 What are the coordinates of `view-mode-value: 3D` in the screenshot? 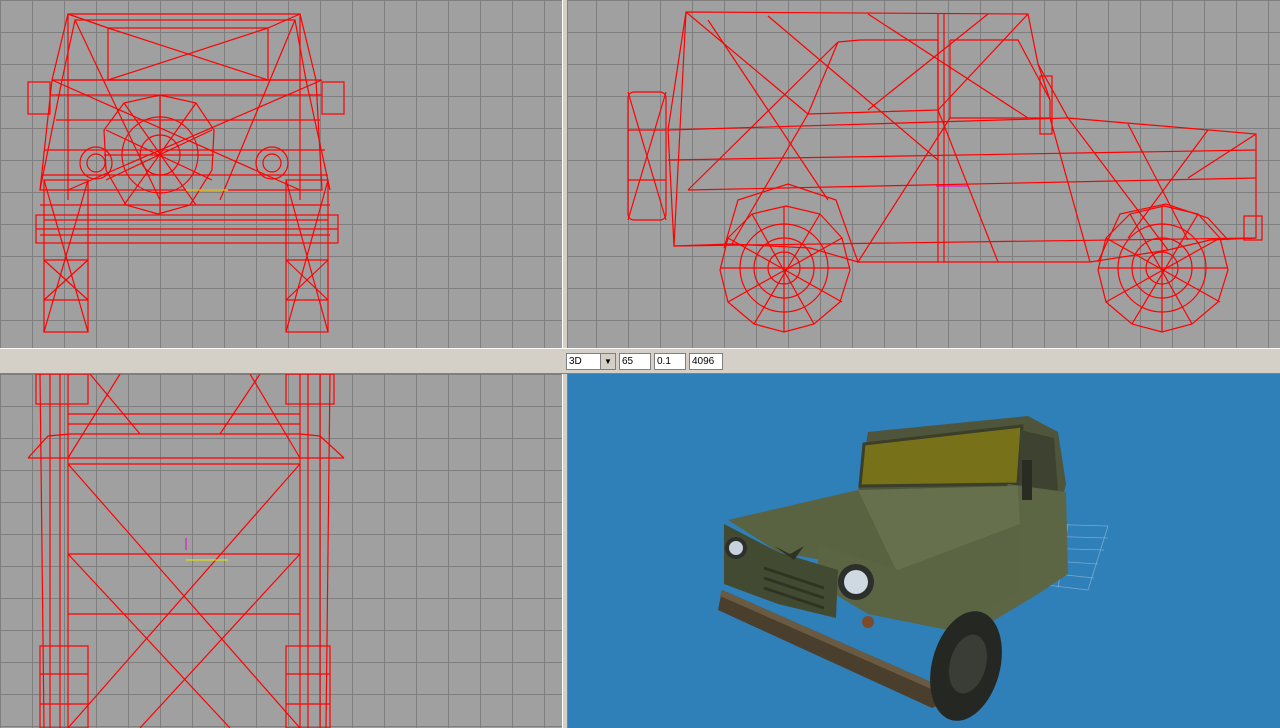 It's located at (575, 361).